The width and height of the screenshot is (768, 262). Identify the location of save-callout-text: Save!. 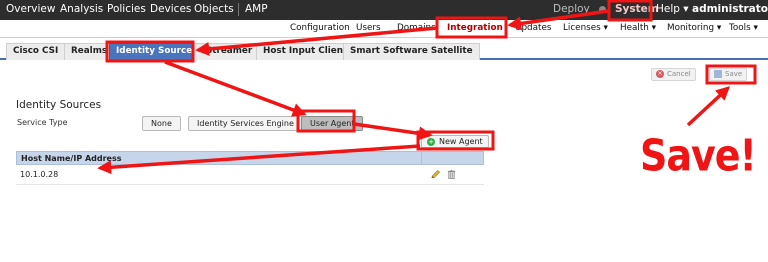
(698, 155).